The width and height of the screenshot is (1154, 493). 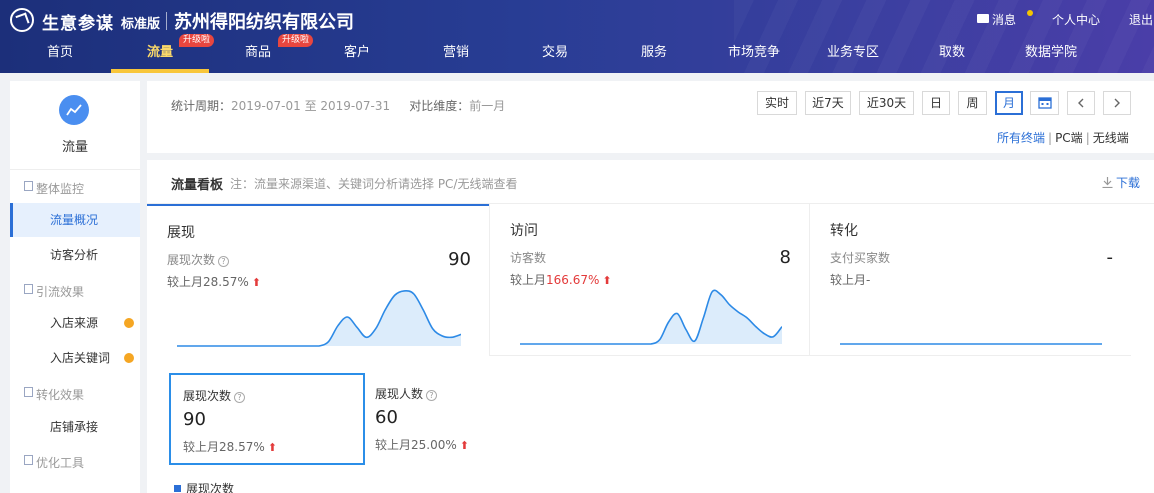 I want to click on sidebar-item-traffic-overview: 流量概况, so click(x=75, y=220).